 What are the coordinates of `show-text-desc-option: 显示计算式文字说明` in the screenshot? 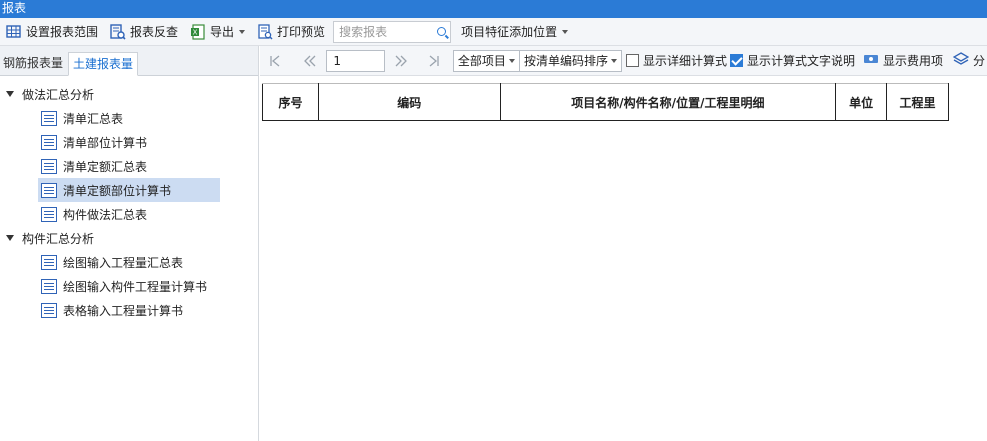 It's located at (792, 60).